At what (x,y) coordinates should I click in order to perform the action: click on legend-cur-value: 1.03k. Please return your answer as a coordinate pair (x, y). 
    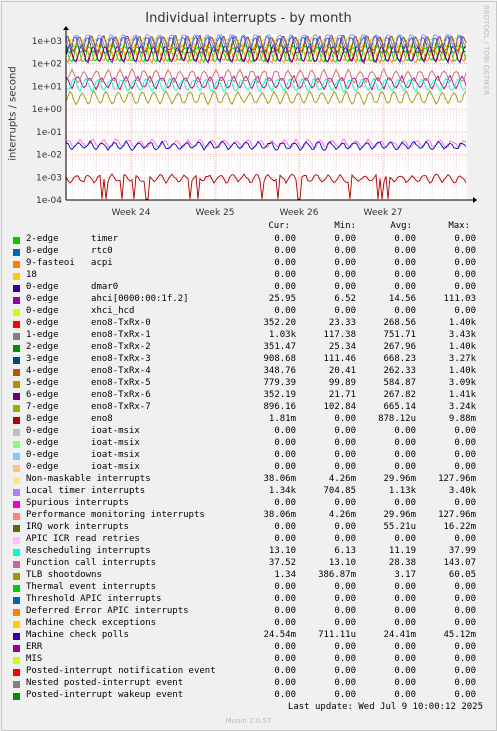
    Looking at the image, I should click on (282, 335).